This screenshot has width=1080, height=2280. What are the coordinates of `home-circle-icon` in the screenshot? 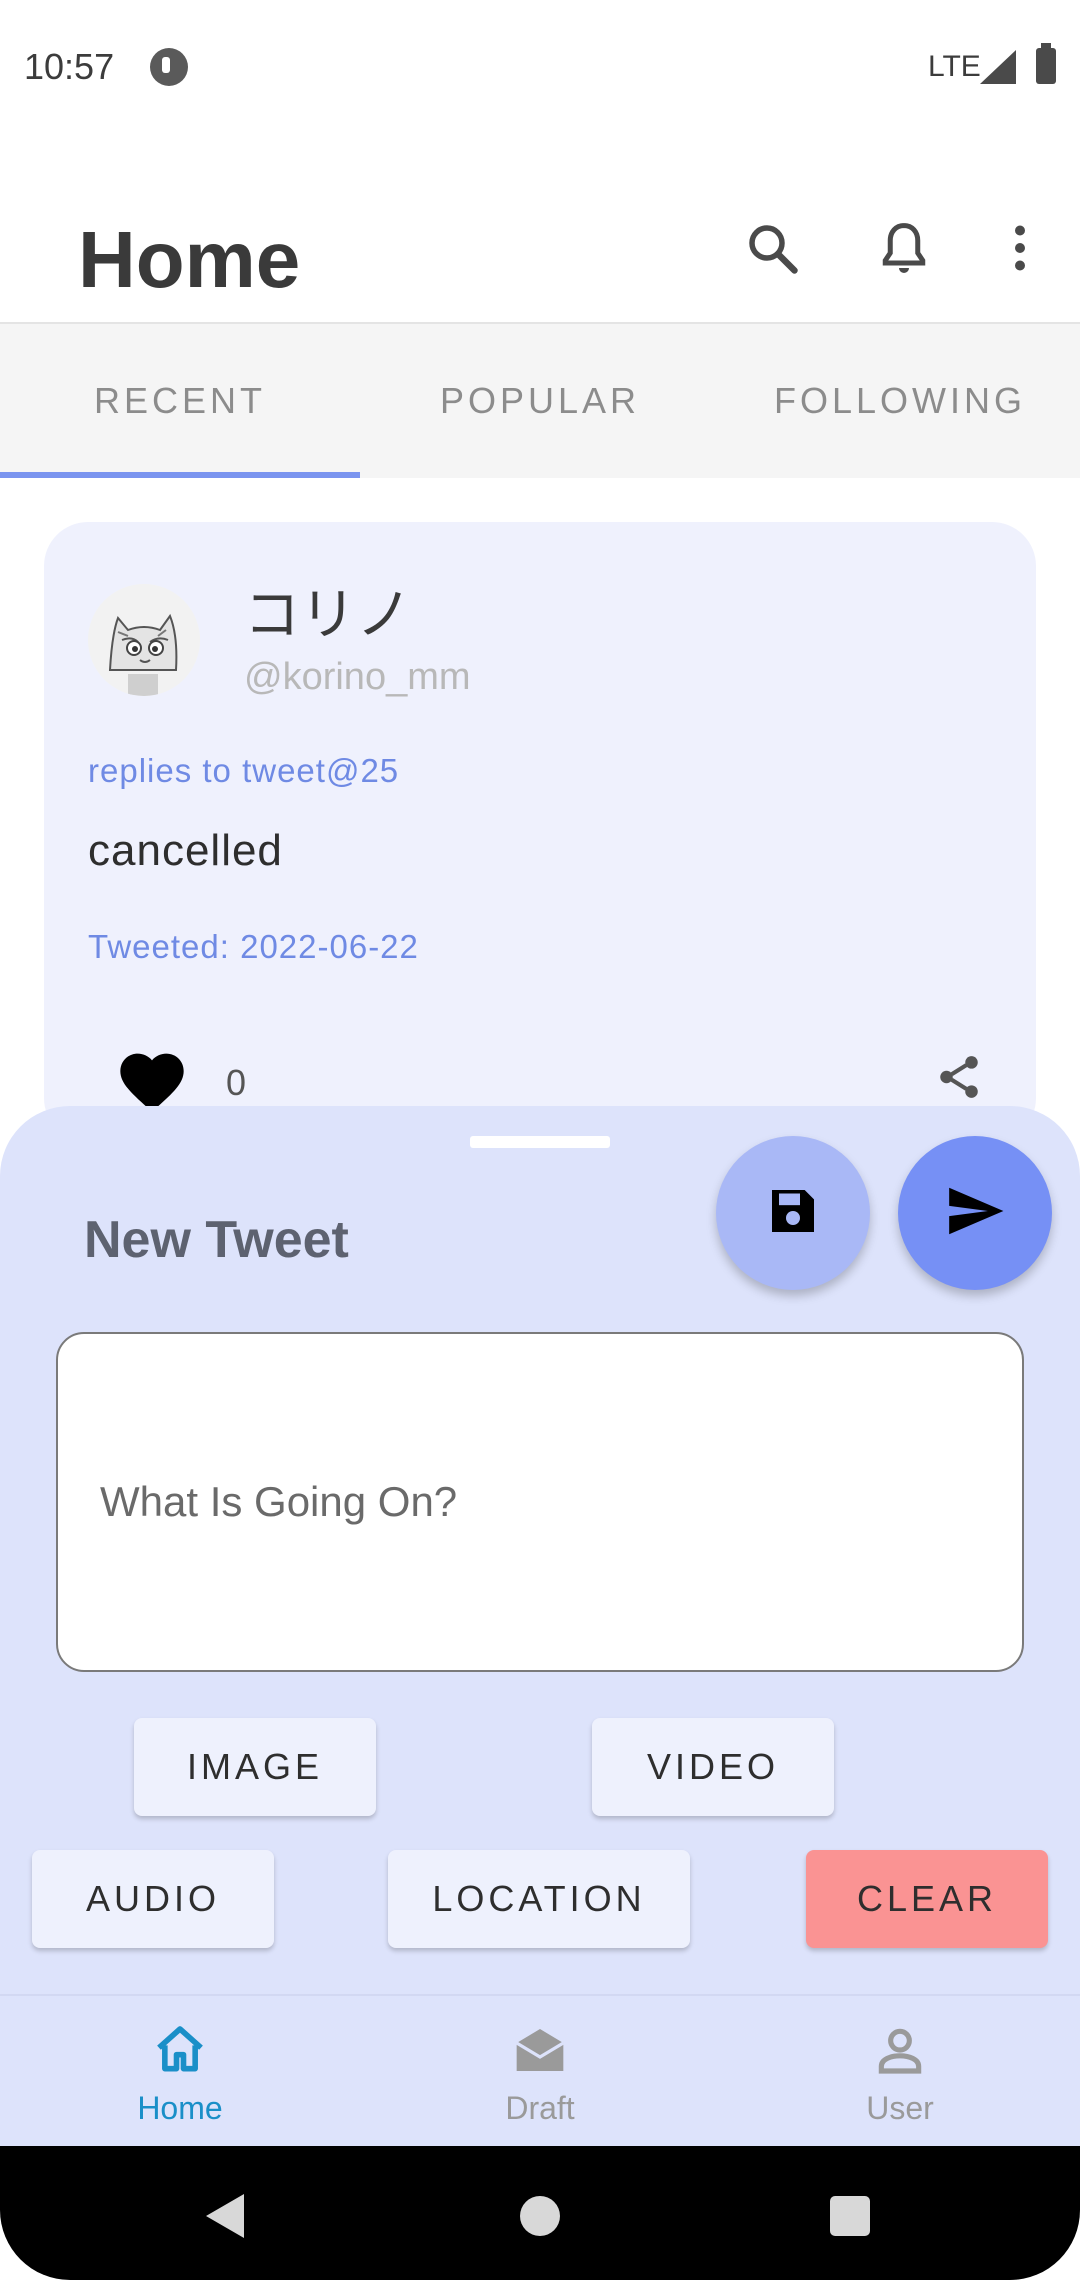 It's located at (540, 2216).